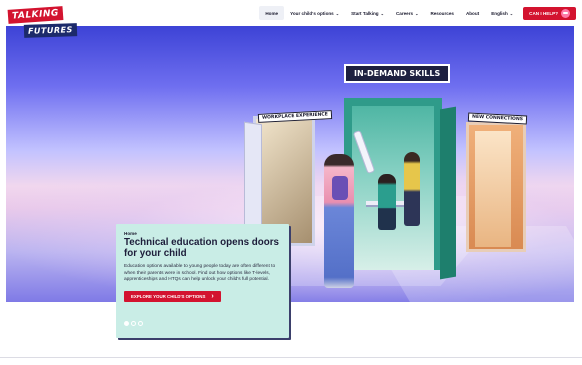 Image resolution: width=582 pixels, height=365 pixels. I want to click on chevron-right-icon: ›, so click(212, 296).